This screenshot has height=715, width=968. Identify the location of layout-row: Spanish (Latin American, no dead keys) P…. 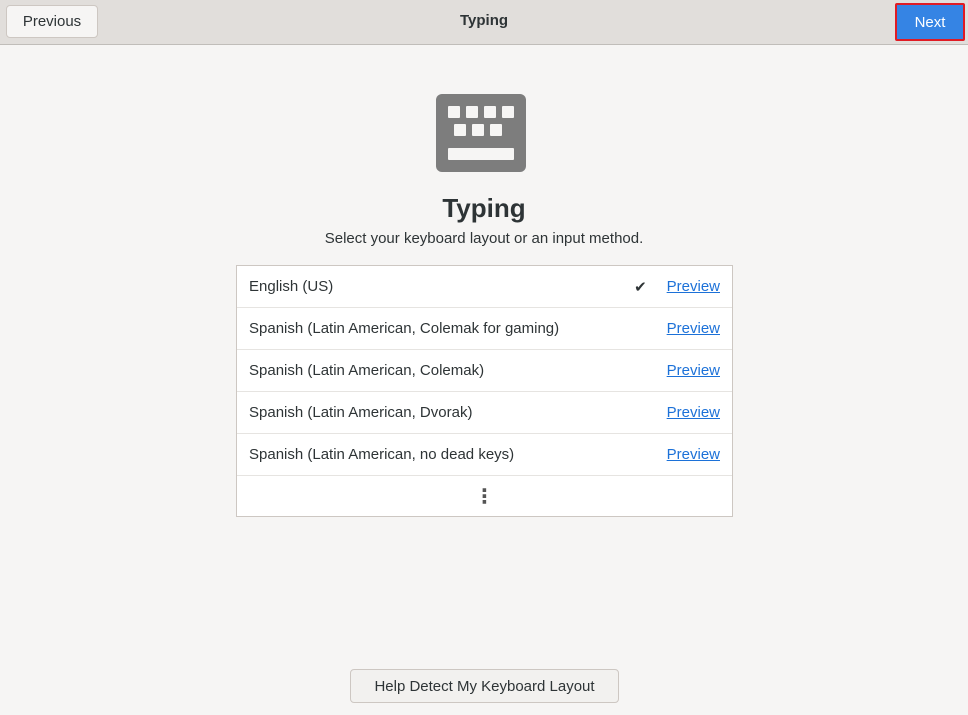
(484, 455).